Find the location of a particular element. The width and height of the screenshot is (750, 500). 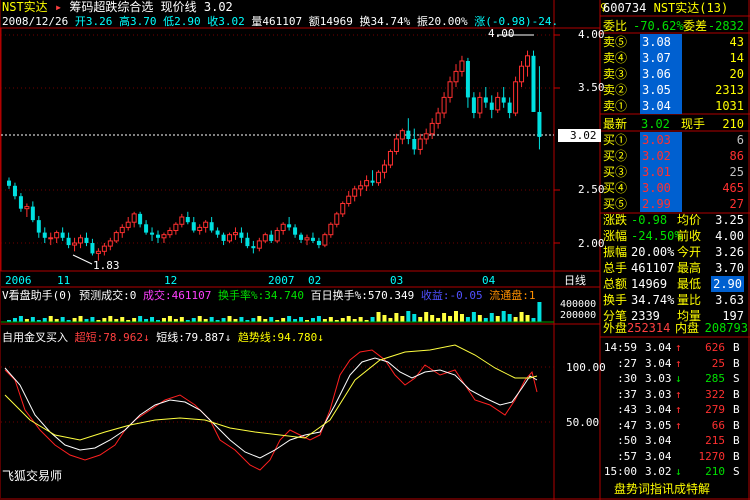

ohlc-open: 开3.26 is located at coordinates (93, 21).